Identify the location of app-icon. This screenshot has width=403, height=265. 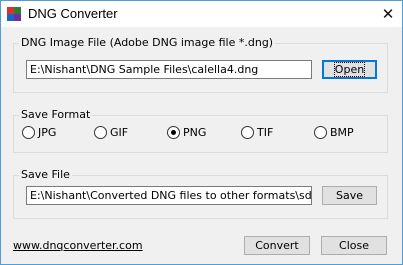
(14, 14).